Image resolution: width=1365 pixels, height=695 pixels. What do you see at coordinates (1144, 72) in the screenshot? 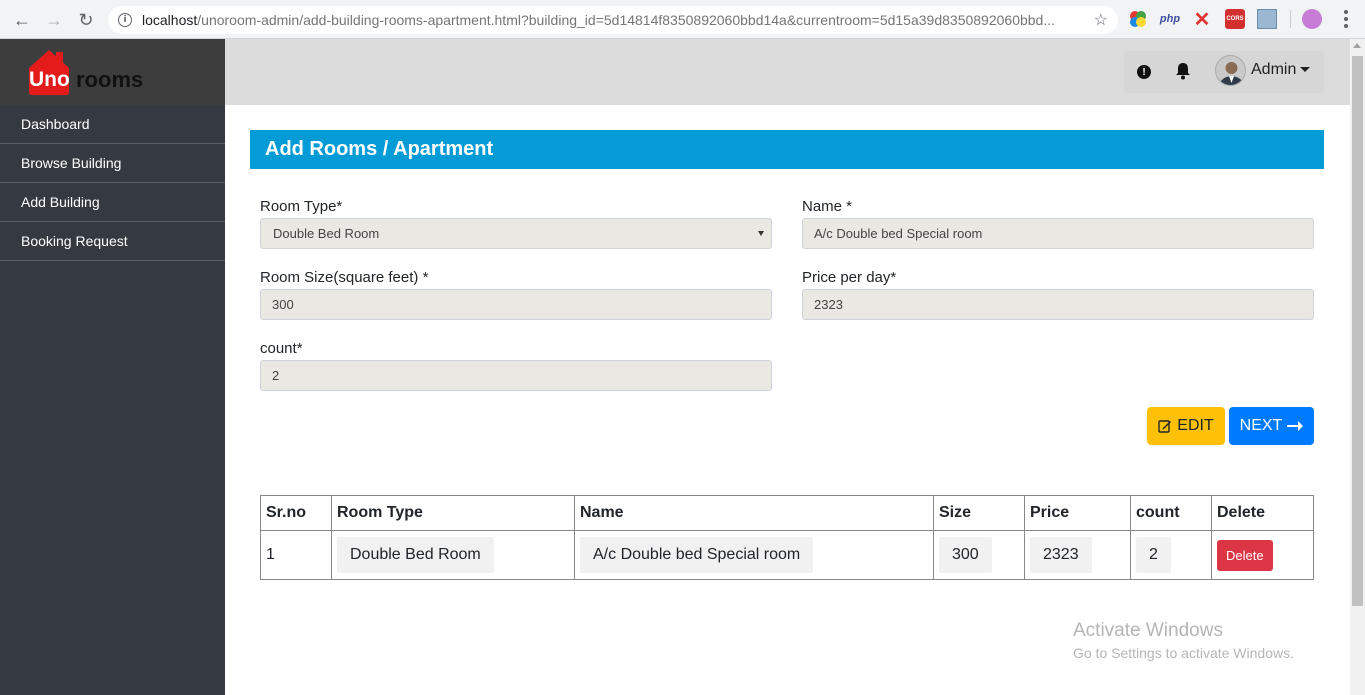
I see `alert-icon: !` at bounding box center [1144, 72].